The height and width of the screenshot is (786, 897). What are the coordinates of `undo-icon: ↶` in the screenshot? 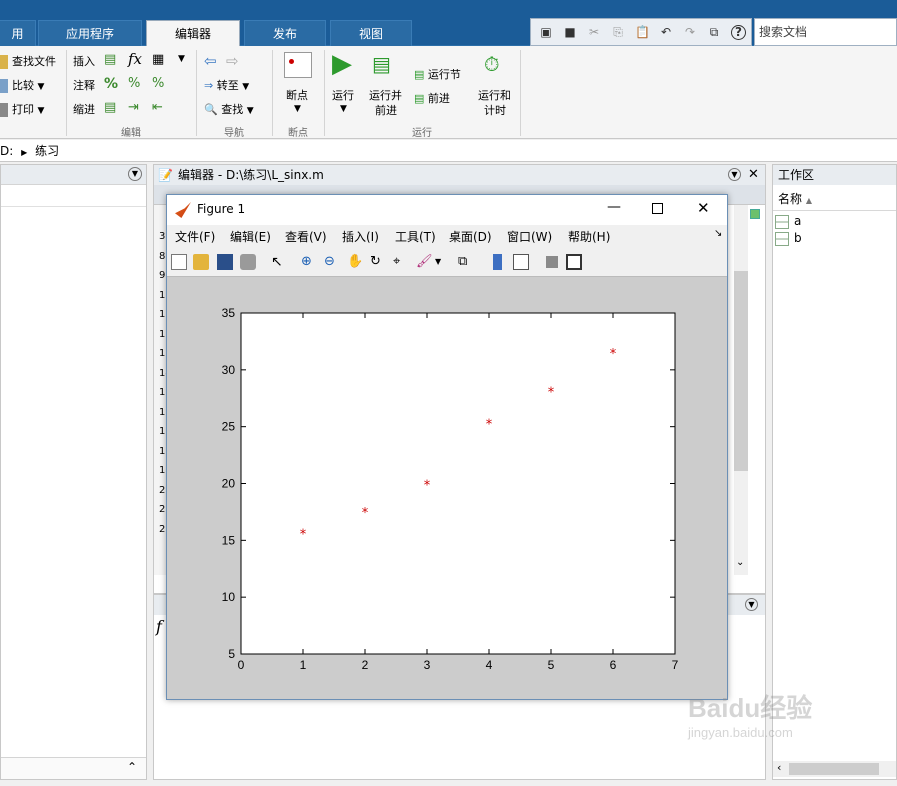 It's located at (666, 32).